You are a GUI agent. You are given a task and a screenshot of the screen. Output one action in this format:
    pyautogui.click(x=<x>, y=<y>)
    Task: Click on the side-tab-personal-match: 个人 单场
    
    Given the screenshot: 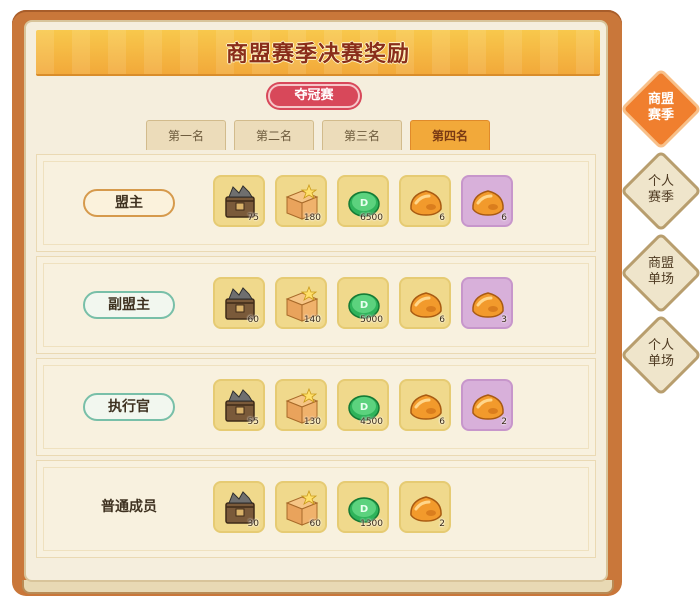 What is the action you would take?
    pyautogui.click(x=659, y=355)
    